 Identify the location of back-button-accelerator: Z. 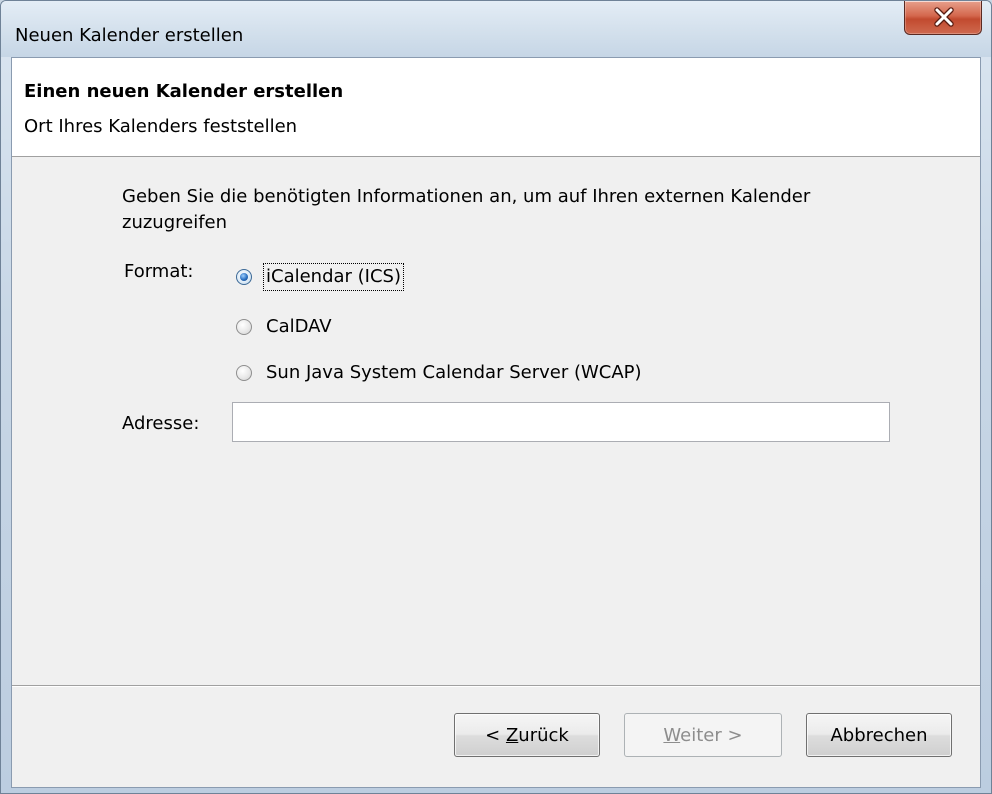
(512, 735).